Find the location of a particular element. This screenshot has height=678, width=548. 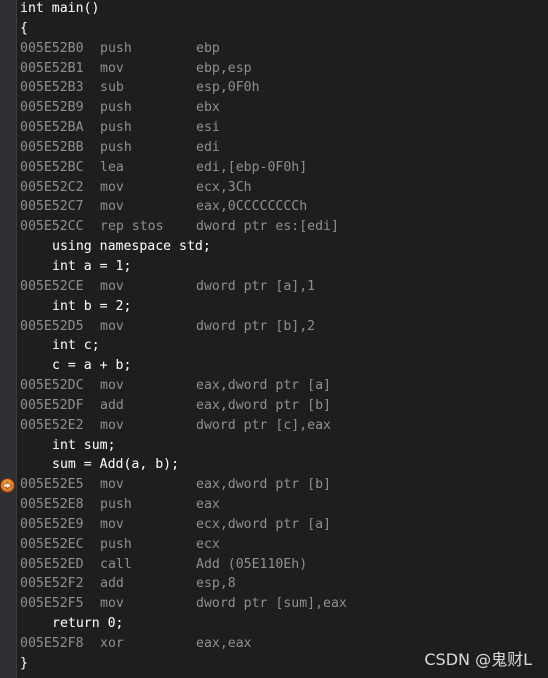

instruction-address: 005E52C2 is located at coordinates (52, 187).